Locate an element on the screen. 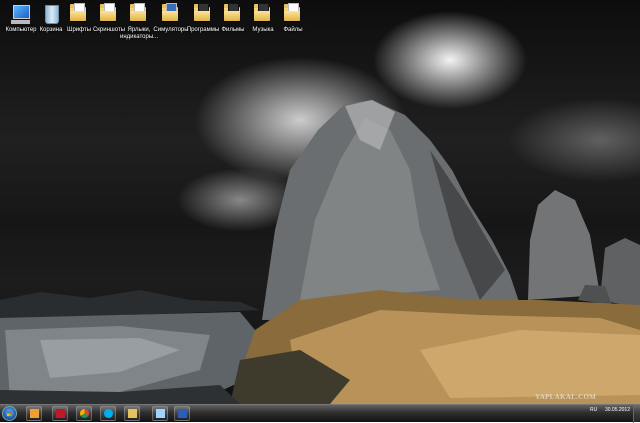 The width and height of the screenshot is (640, 423). desktop-icon-10: Файлы is located at coordinates (293, 18).